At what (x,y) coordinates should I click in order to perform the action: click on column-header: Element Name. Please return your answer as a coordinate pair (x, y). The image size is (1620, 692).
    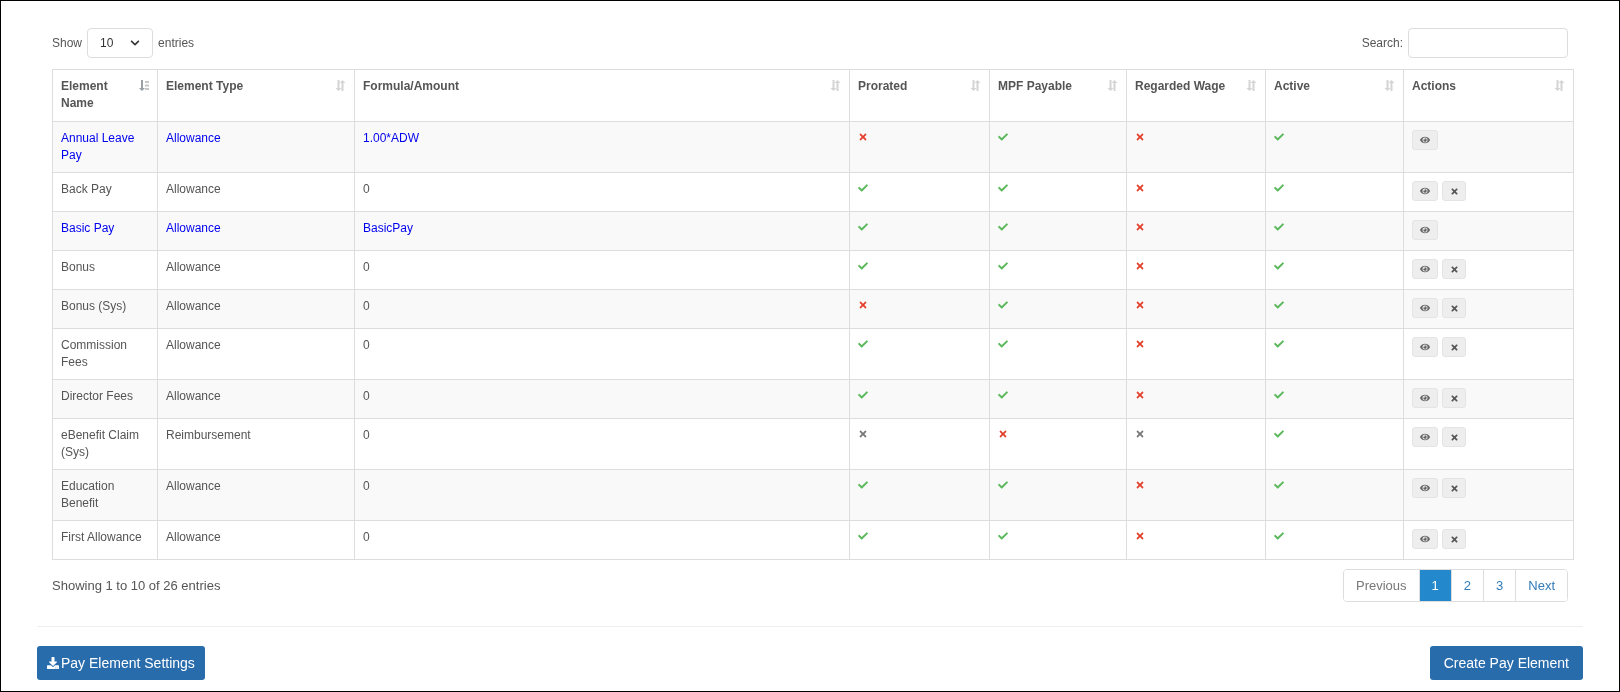
    Looking at the image, I should click on (105, 95).